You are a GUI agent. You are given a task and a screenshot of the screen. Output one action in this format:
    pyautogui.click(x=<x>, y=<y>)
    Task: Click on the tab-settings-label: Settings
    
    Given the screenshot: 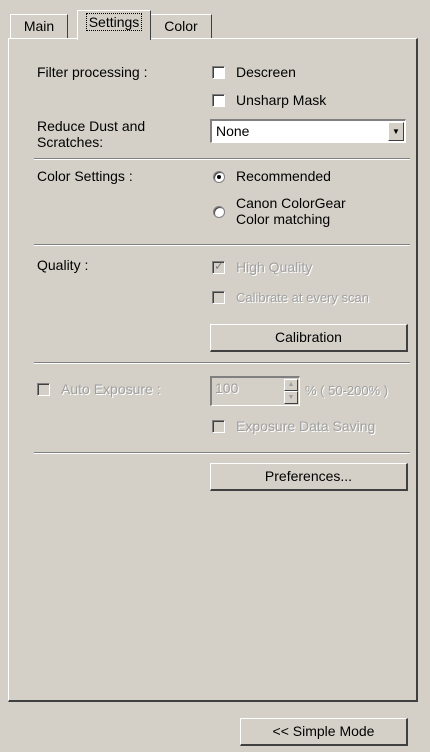 What is the action you would take?
    pyautogui.click(x=114, y=22)
    